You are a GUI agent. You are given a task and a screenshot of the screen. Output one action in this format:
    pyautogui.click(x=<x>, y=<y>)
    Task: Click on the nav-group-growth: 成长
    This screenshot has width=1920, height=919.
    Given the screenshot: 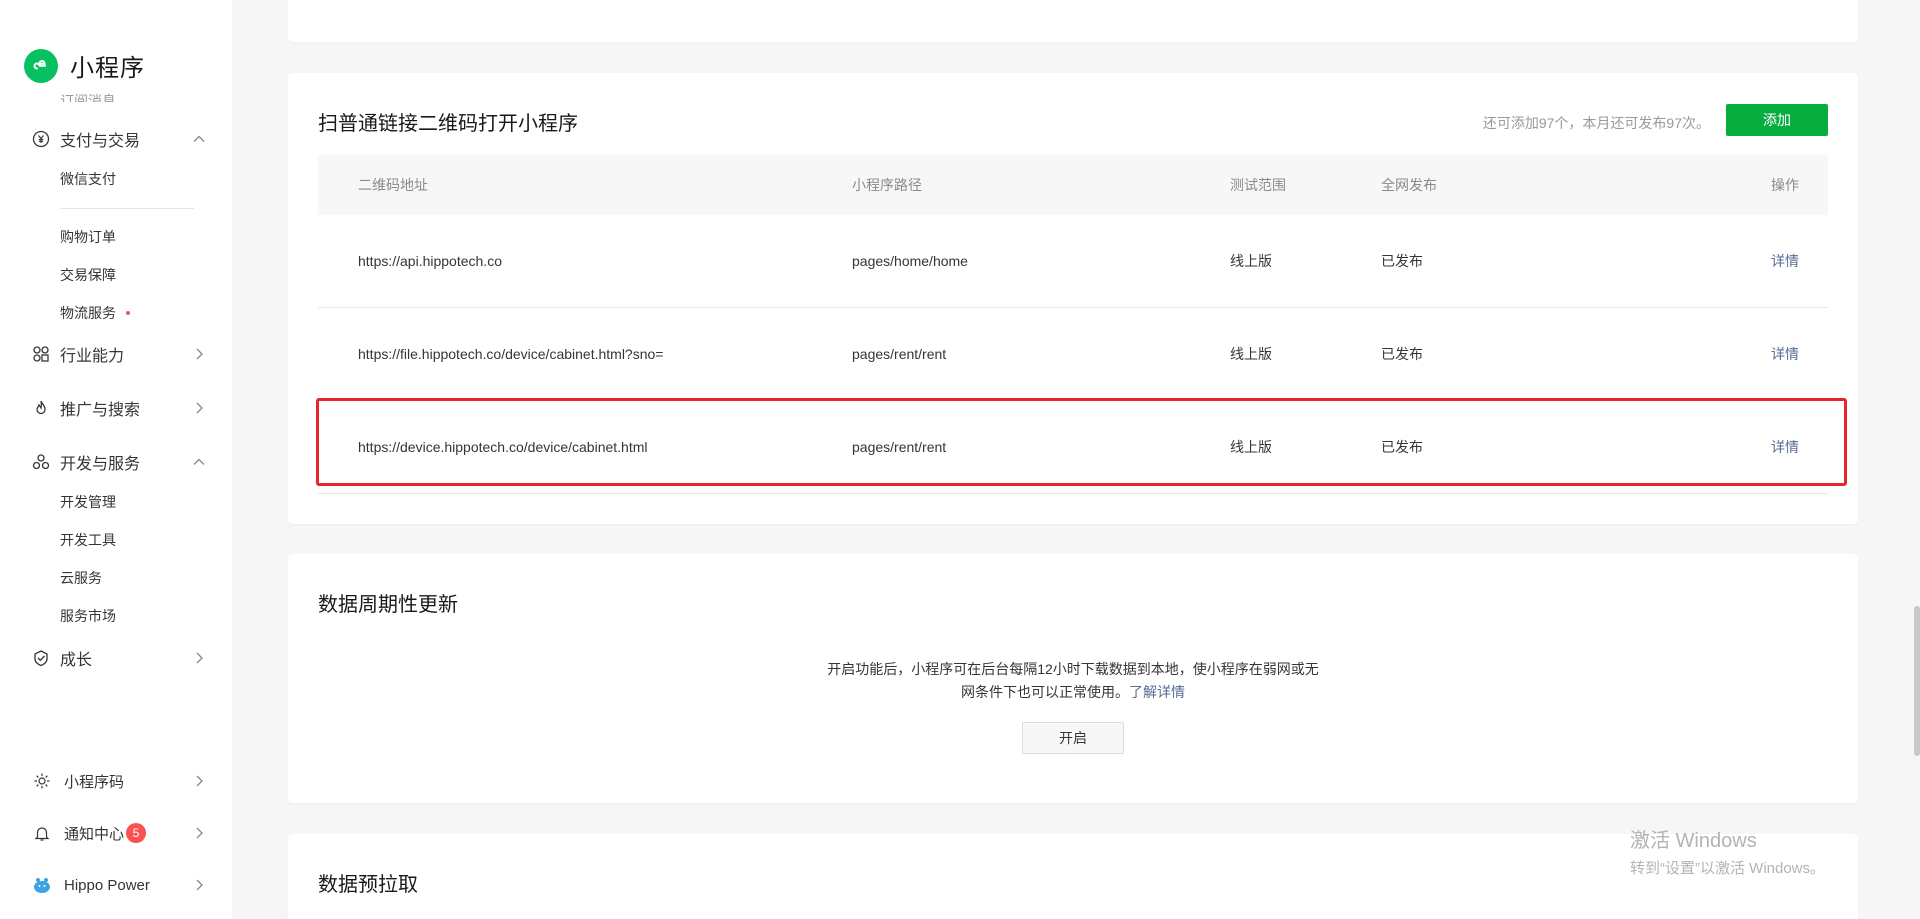 What is the action you would take?
    pyautogui.click(x=120, y=658)
    